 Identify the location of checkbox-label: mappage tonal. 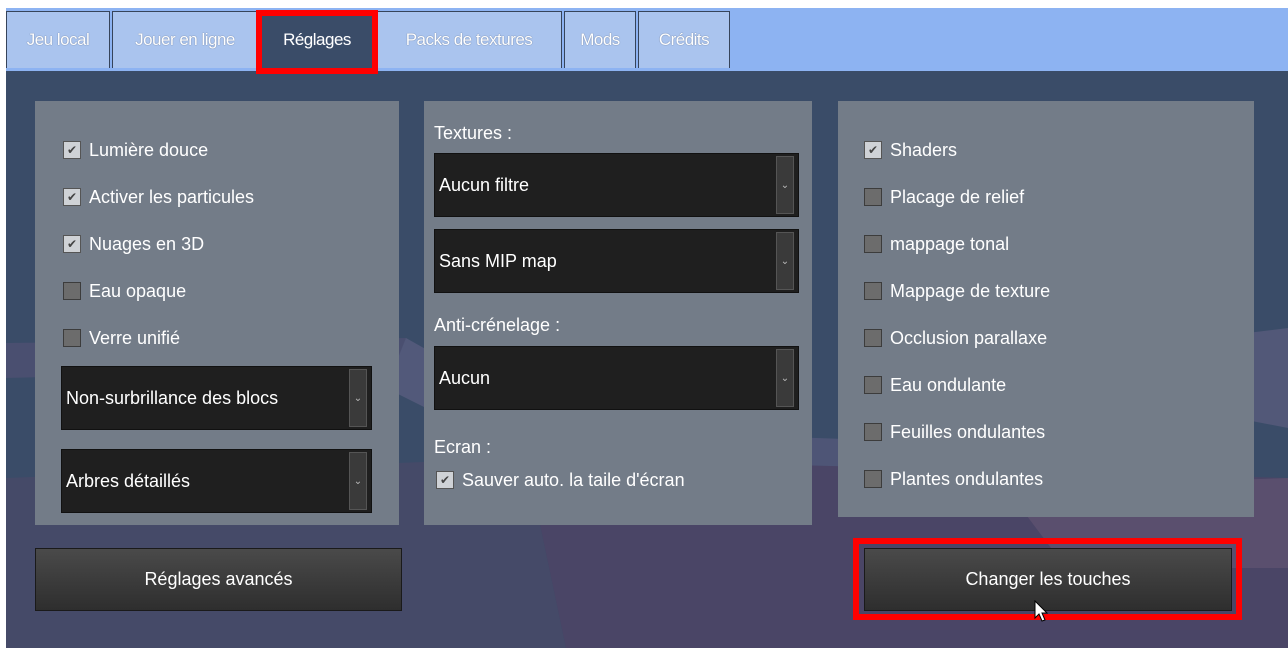
(950, 243).